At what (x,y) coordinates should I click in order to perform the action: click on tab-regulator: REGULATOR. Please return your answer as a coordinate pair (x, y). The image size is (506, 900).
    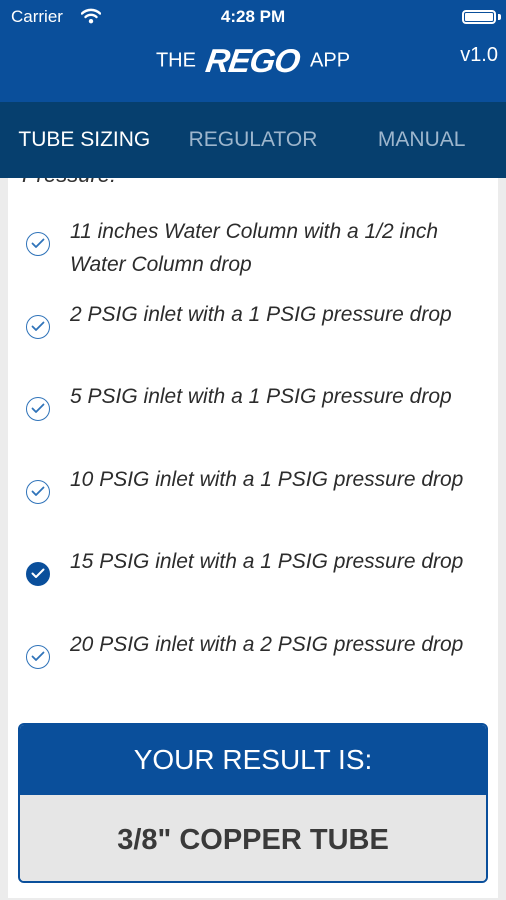
    Looking at the image, I should click on (253, 140).